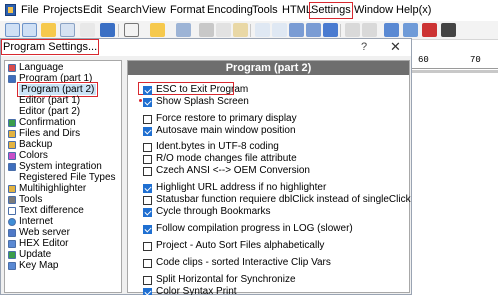  What do you see at coordinates (268, 245) in the screenshot?
I see `option-project-sort: Project - Auto Sort Files alphabetically` at bounding box center [268, 245].